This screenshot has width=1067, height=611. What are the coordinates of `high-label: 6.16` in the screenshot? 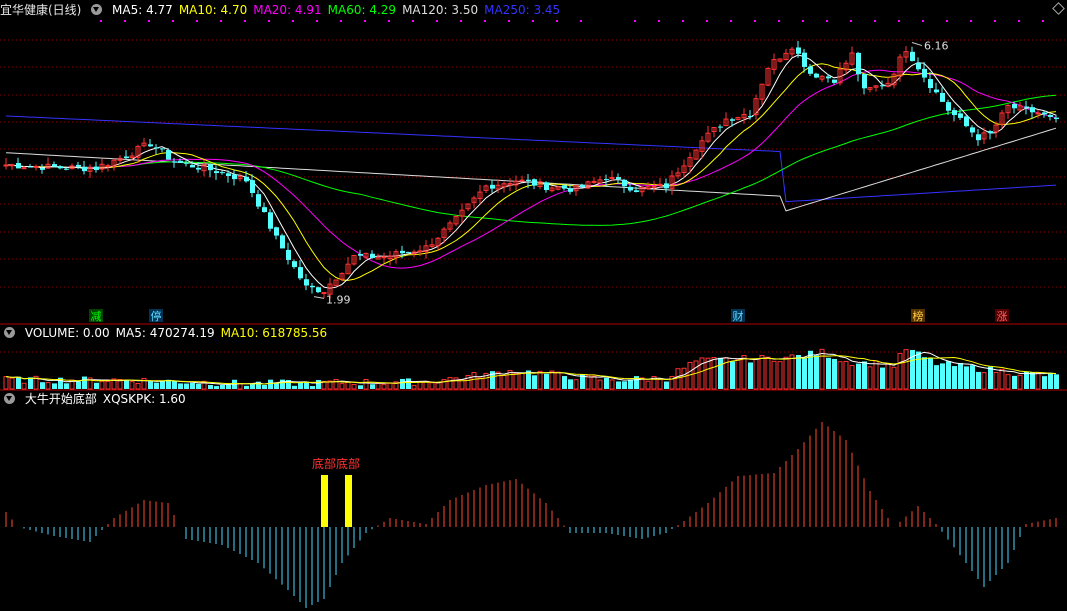 It's located at (936, 46).